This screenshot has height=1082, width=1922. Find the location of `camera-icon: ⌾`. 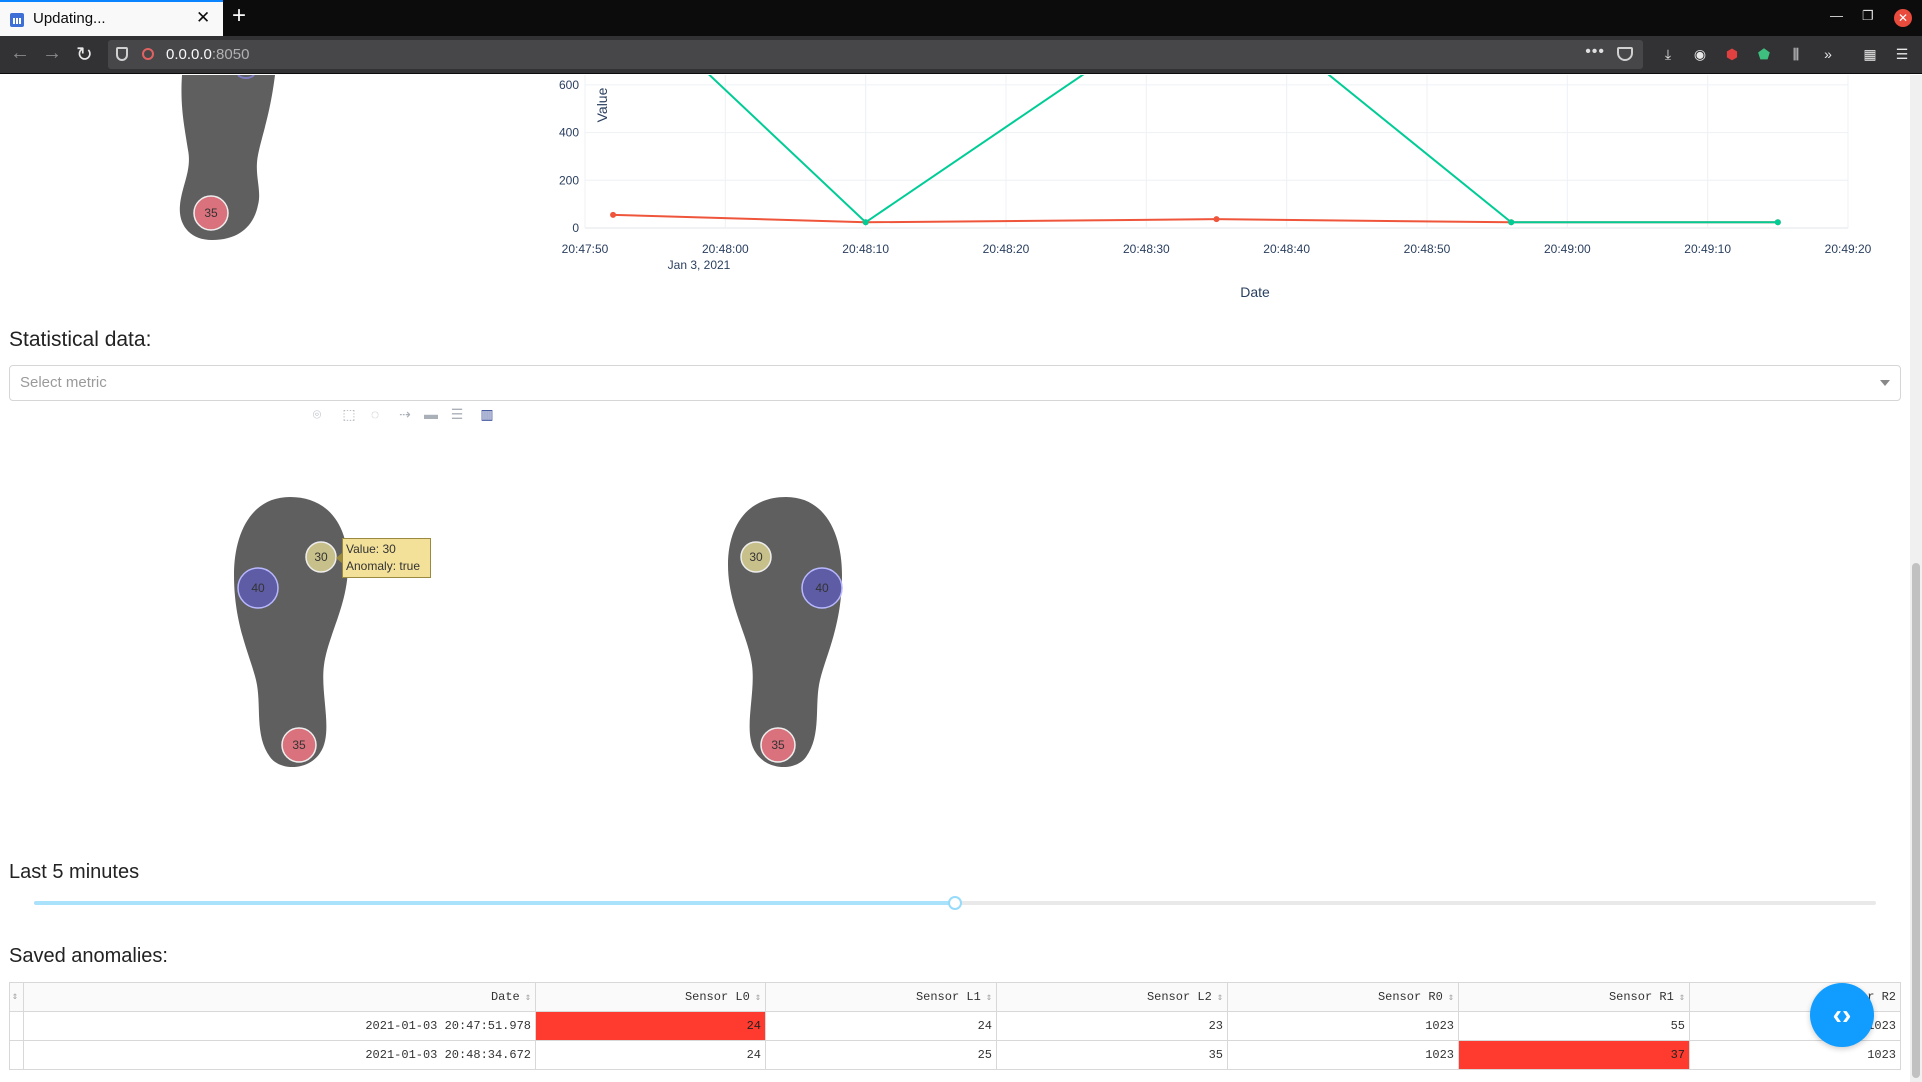

camera-icon: ⌾ is located at coordinates (317, 414).